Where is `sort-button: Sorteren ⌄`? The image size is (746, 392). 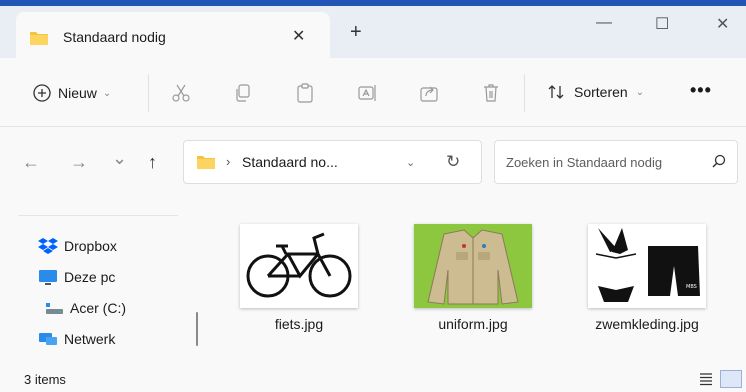
sort-button: Sorteren ⌄ is located at coordinates (595, 92).